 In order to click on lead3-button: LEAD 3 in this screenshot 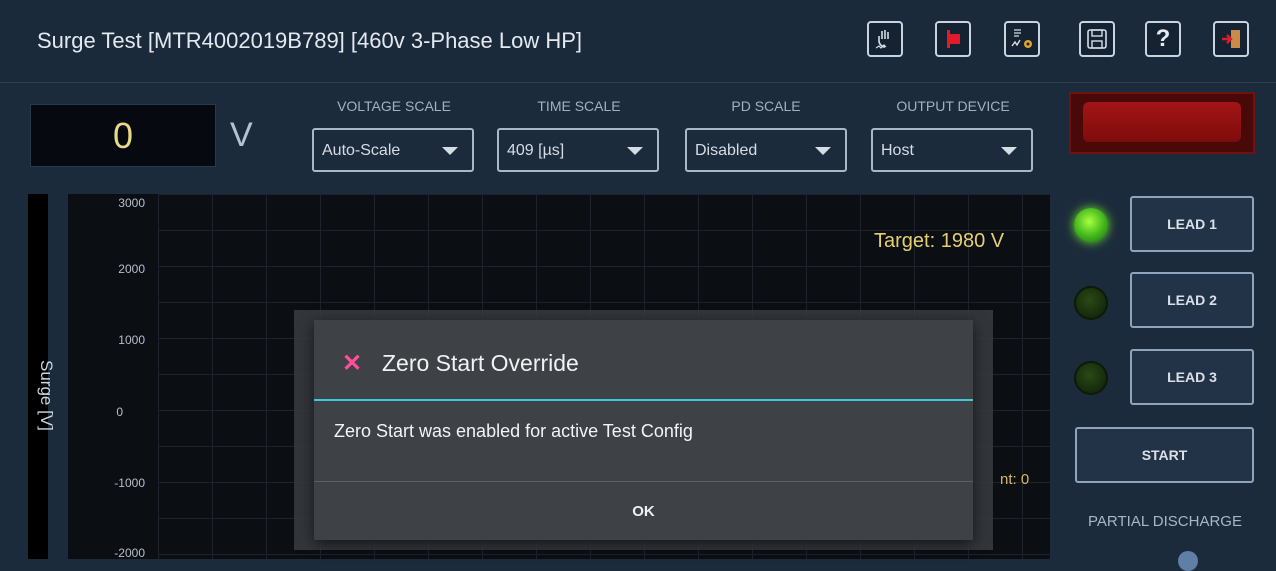, I will do `click(1192, 377)`.